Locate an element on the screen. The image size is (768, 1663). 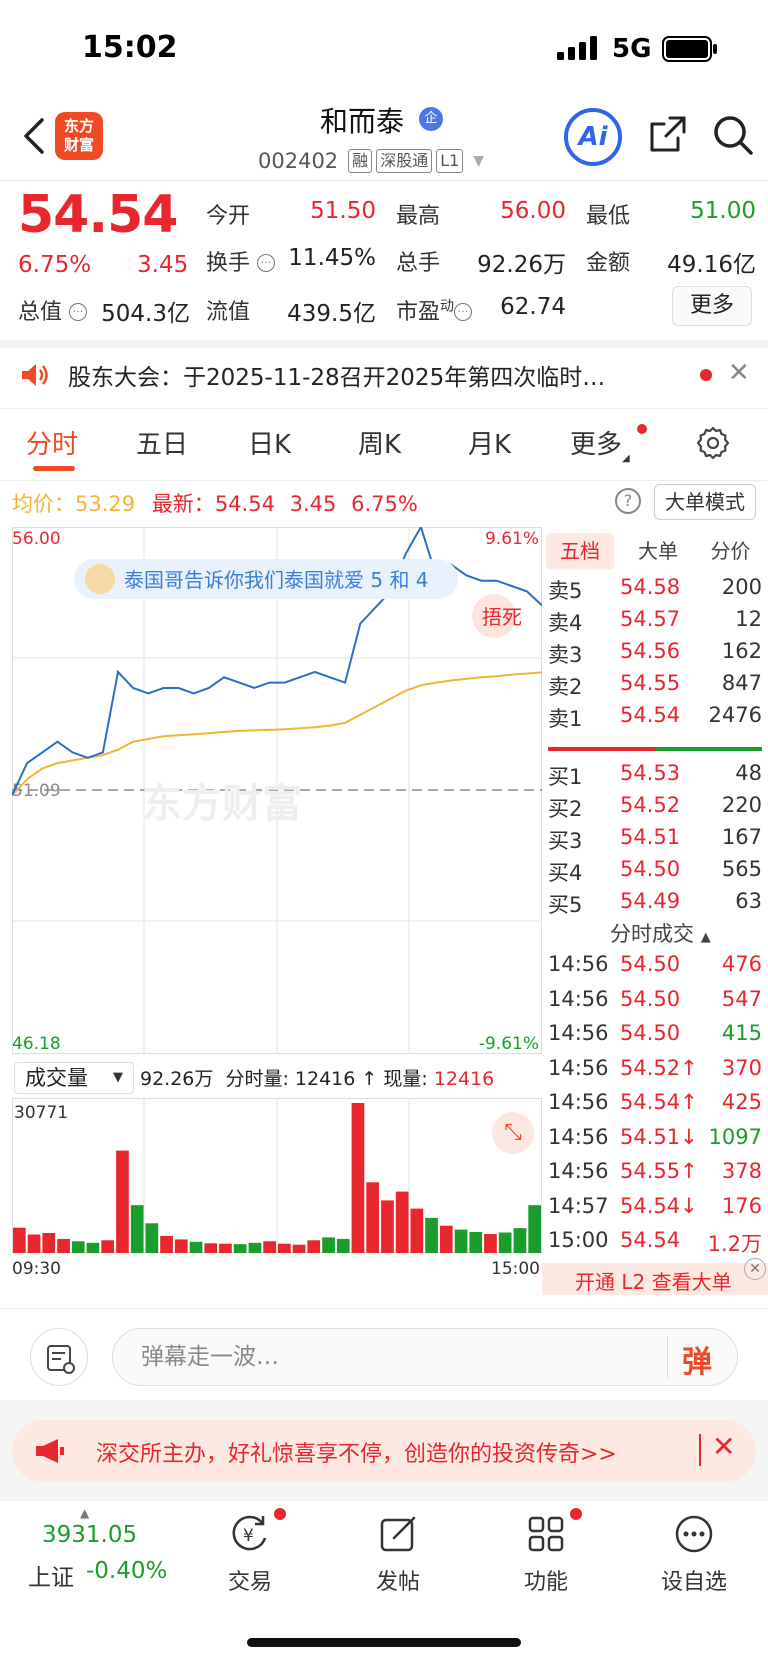
ask-row: 卖5 54.58 200 is located at coordinates (655, 591).